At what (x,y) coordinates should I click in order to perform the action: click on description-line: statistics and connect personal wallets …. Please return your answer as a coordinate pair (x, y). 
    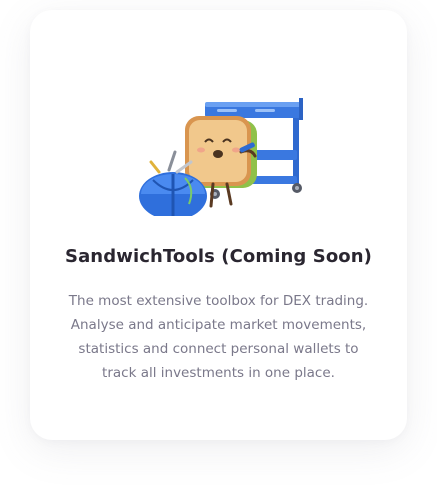
    Looking at the image, I should click on (218, 349).